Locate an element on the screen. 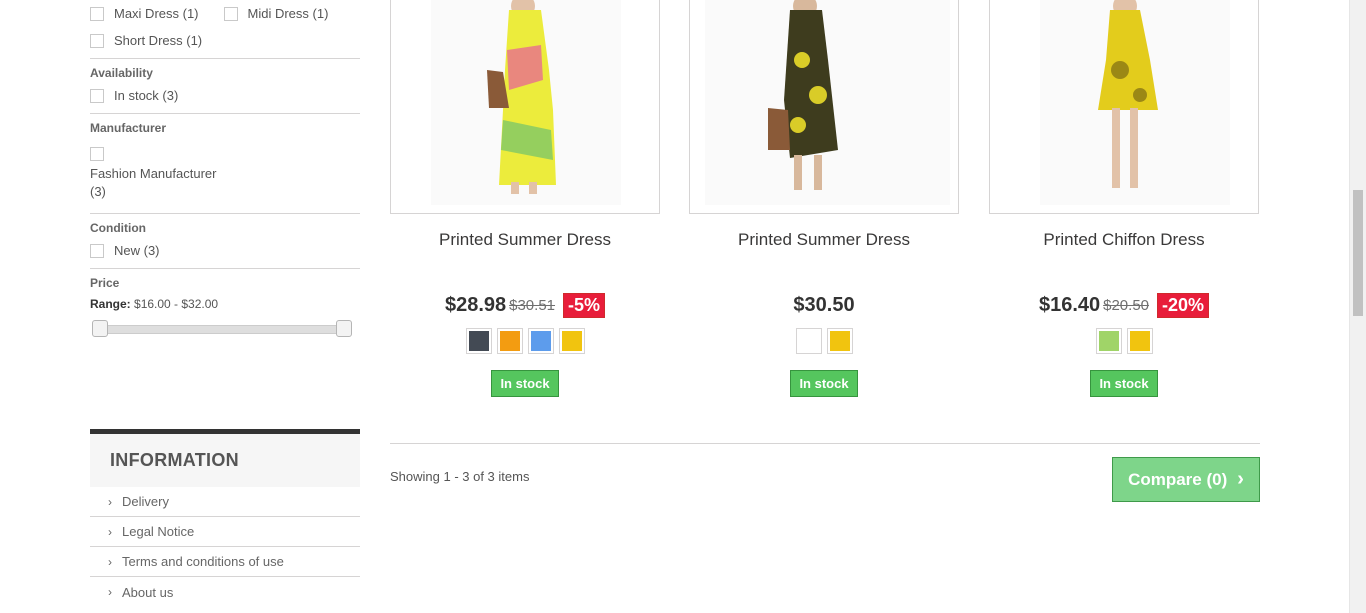  price-slider-track is located at coordinates (222, 329).